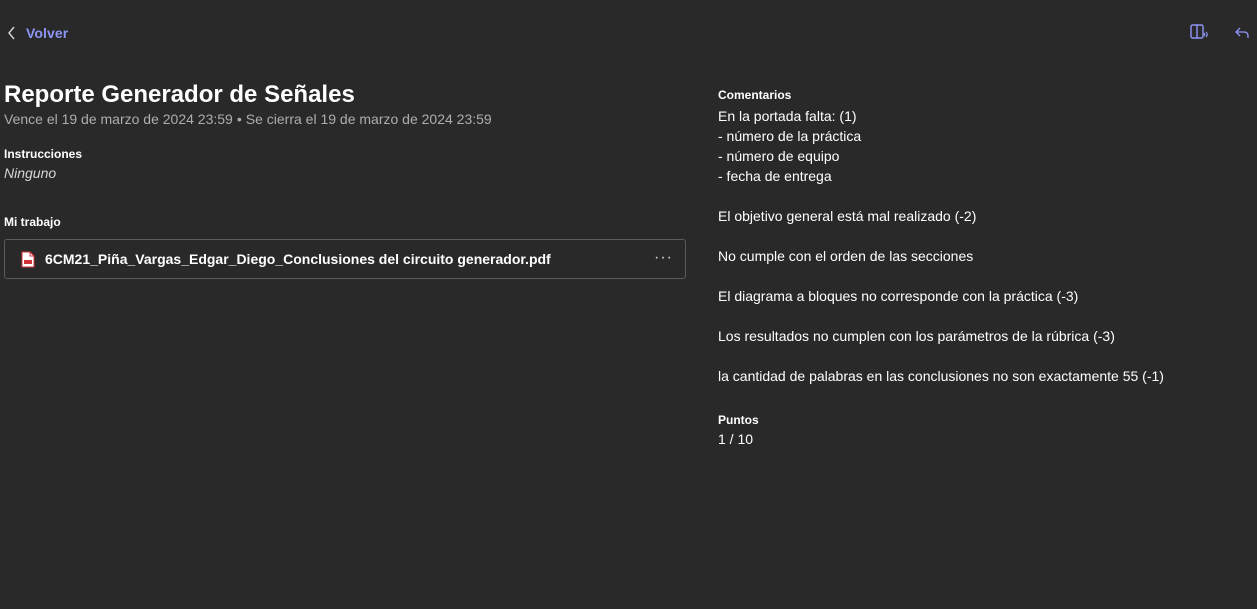 The width and height of the screenshot is (1257, 609). Describe the element at coordinates (12, 33) in the screenshot. I see `chevron-left-icon` at that location.